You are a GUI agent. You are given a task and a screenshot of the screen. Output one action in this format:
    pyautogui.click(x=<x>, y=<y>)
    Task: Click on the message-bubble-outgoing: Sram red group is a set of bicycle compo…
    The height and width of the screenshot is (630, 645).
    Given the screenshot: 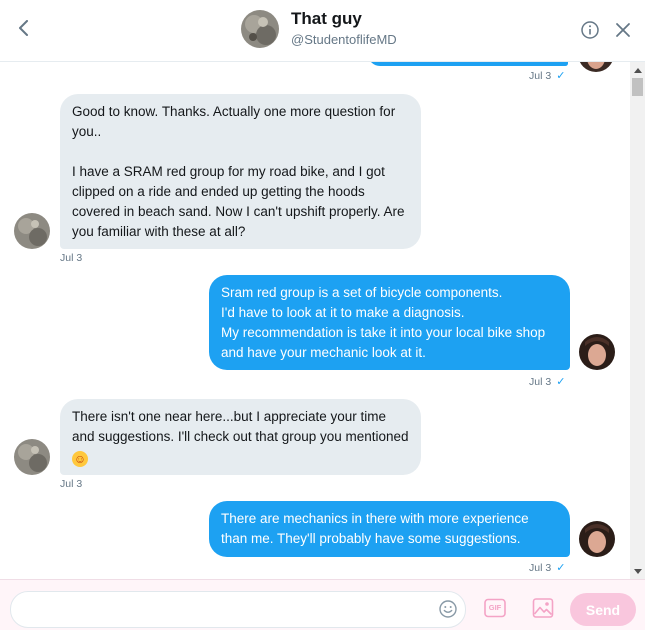 What is the action you would take?
    pyautogui.click(x=389, y=322)
    